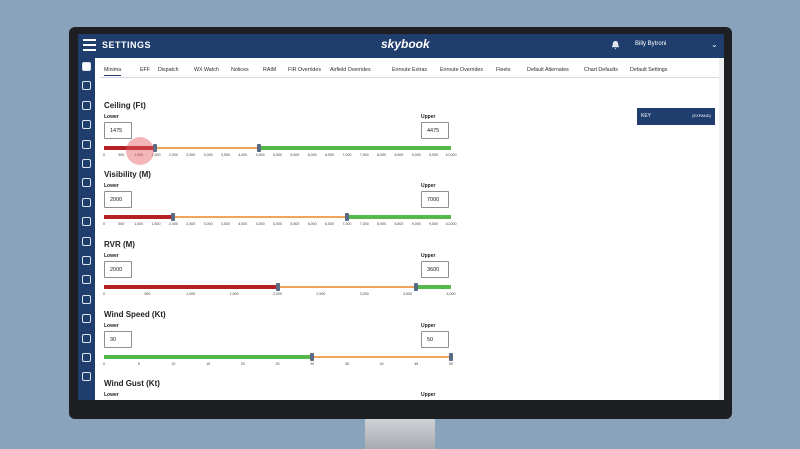  I want to click on tab-notices: Notices, so click(240, 70).